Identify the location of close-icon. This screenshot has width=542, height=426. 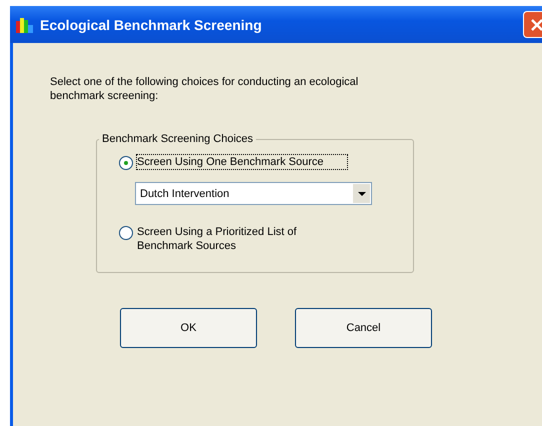
(536, 25).